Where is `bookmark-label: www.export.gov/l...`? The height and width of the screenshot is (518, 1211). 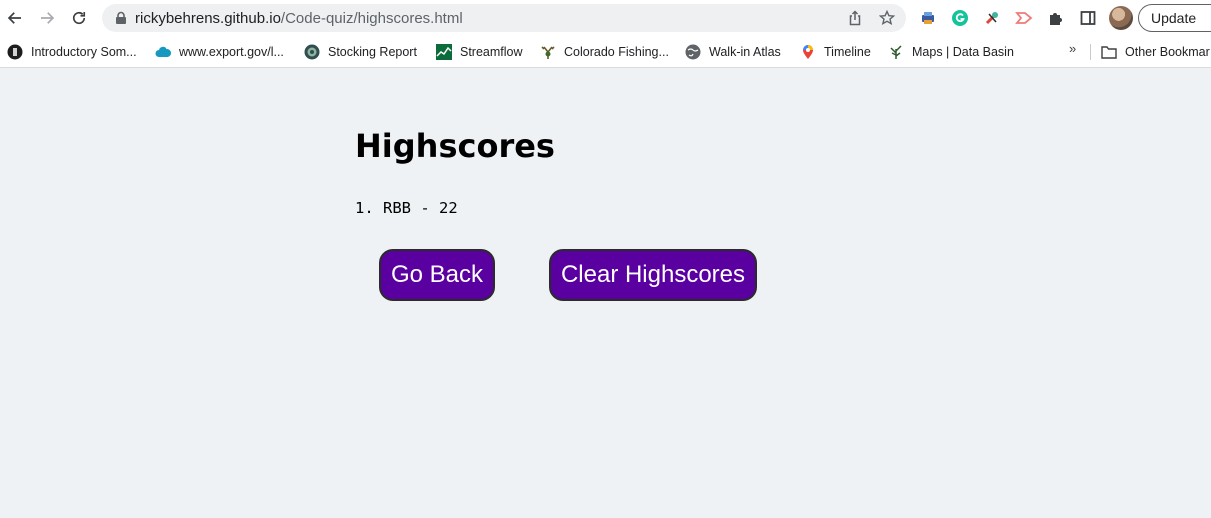
bookmark-label: www.export.gov/l... is located at coordinates (231, 52).